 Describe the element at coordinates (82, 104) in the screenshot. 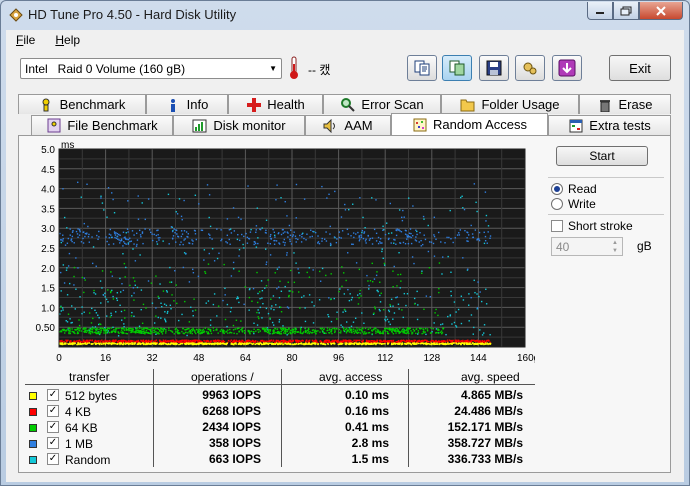

I see `tab-benchmark: Benchmark` at that location.